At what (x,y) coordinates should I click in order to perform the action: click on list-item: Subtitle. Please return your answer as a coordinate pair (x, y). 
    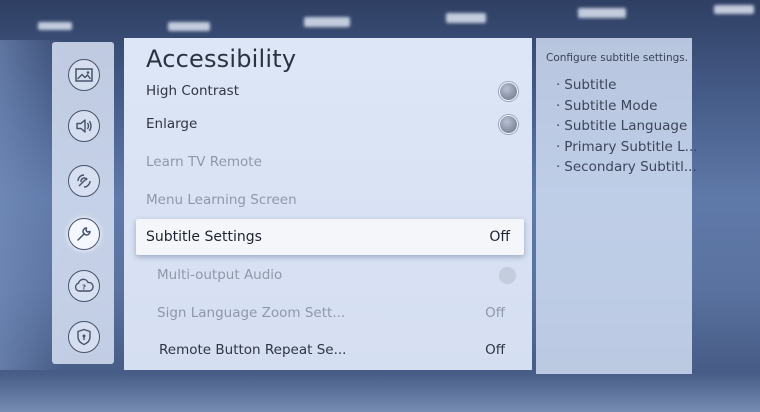
    Looking at the image, I should click on (627, 85).